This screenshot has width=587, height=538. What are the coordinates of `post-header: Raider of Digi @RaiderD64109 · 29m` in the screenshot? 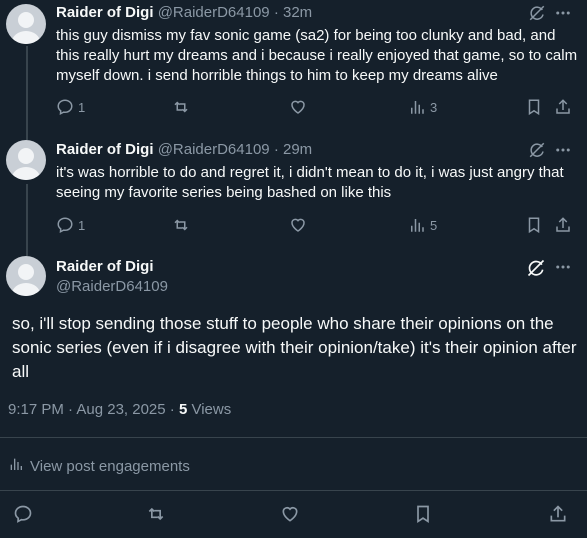 It's located at (184, 149).